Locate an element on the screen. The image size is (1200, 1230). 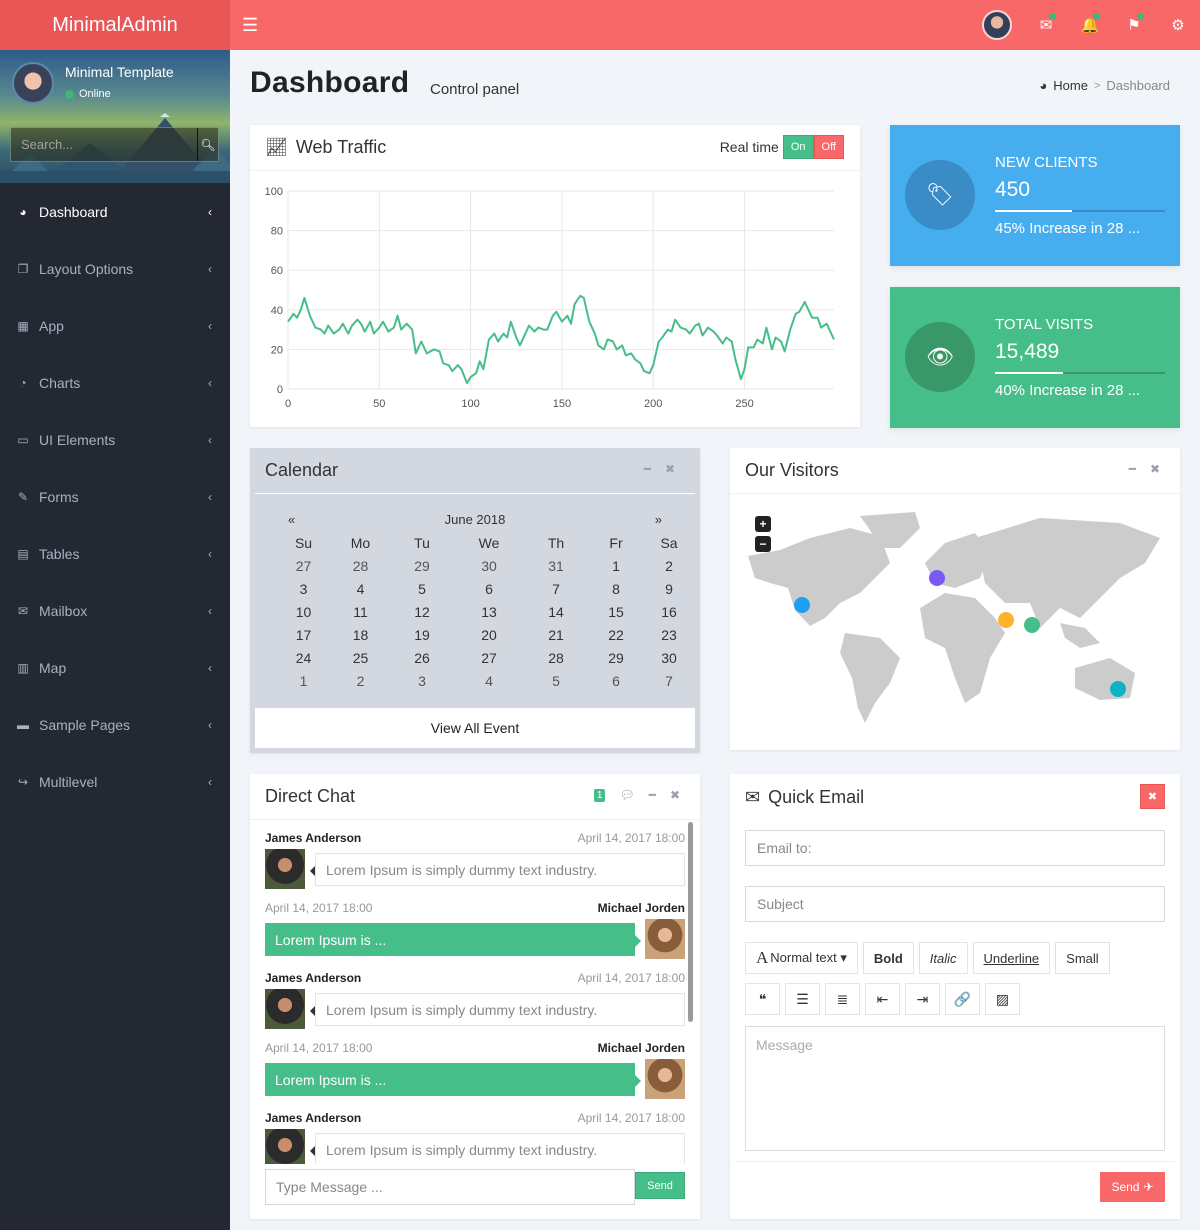
map-marker-us-west-coast is located at coordinates (802, 605).